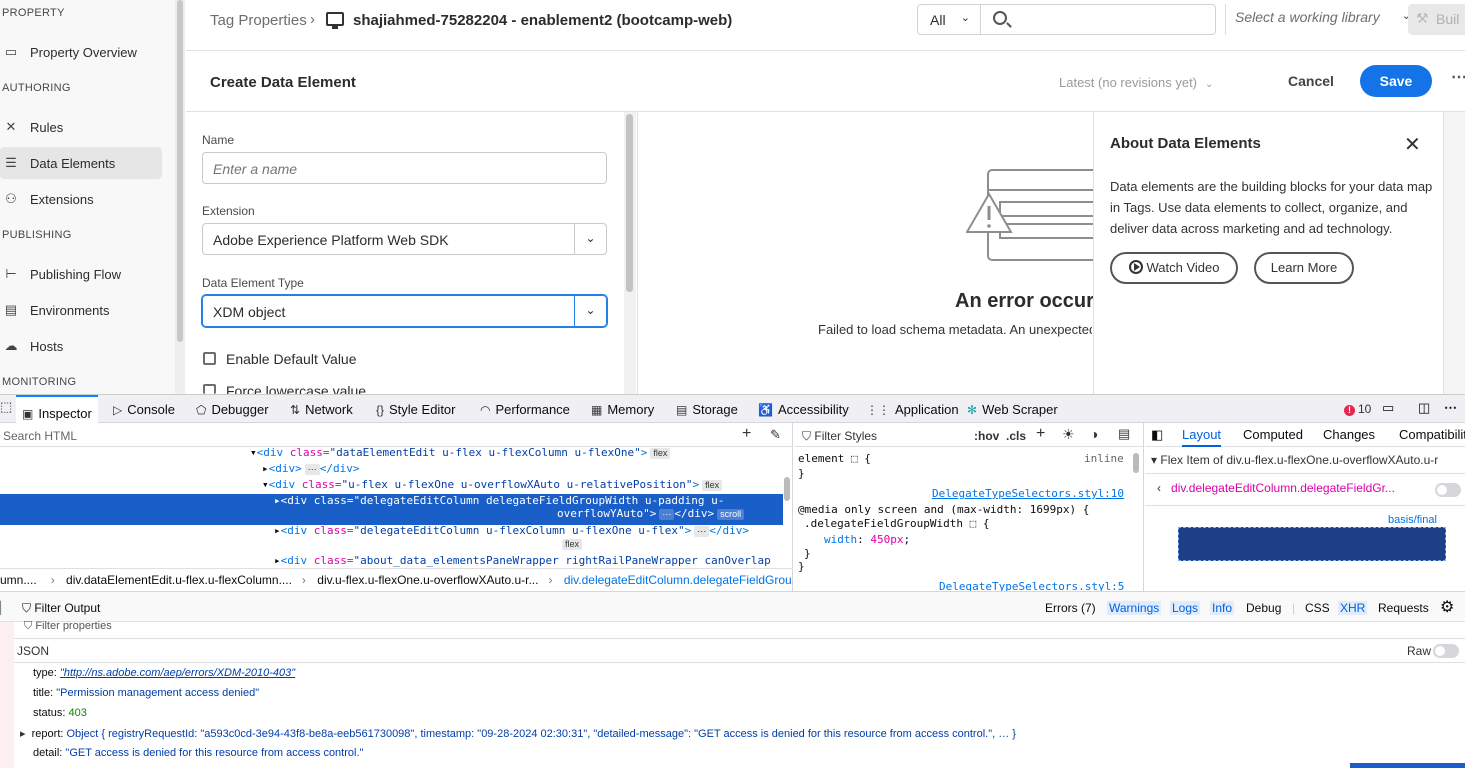 This screenshot has height=768, width=1465. What do you see at coordinates (1012, 409) in the screenshot?
I see `tab-web-scraper: ✻ Web Scraper` at bounding box center [1012, 409].